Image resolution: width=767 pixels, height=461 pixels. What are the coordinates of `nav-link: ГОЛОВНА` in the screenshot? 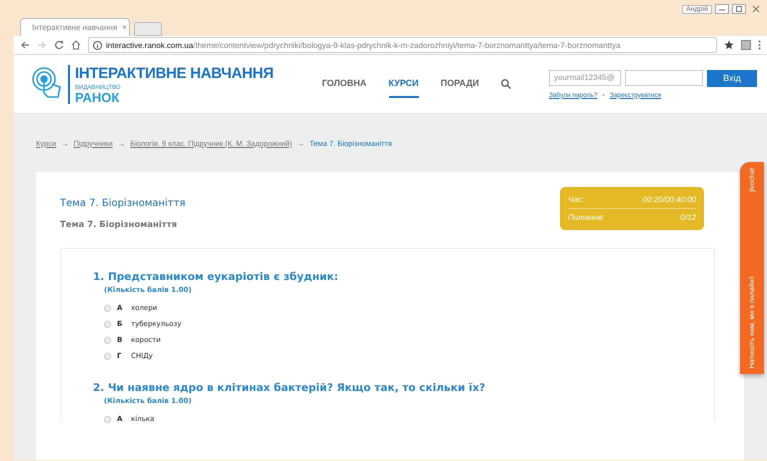 It's located at (344, 84).